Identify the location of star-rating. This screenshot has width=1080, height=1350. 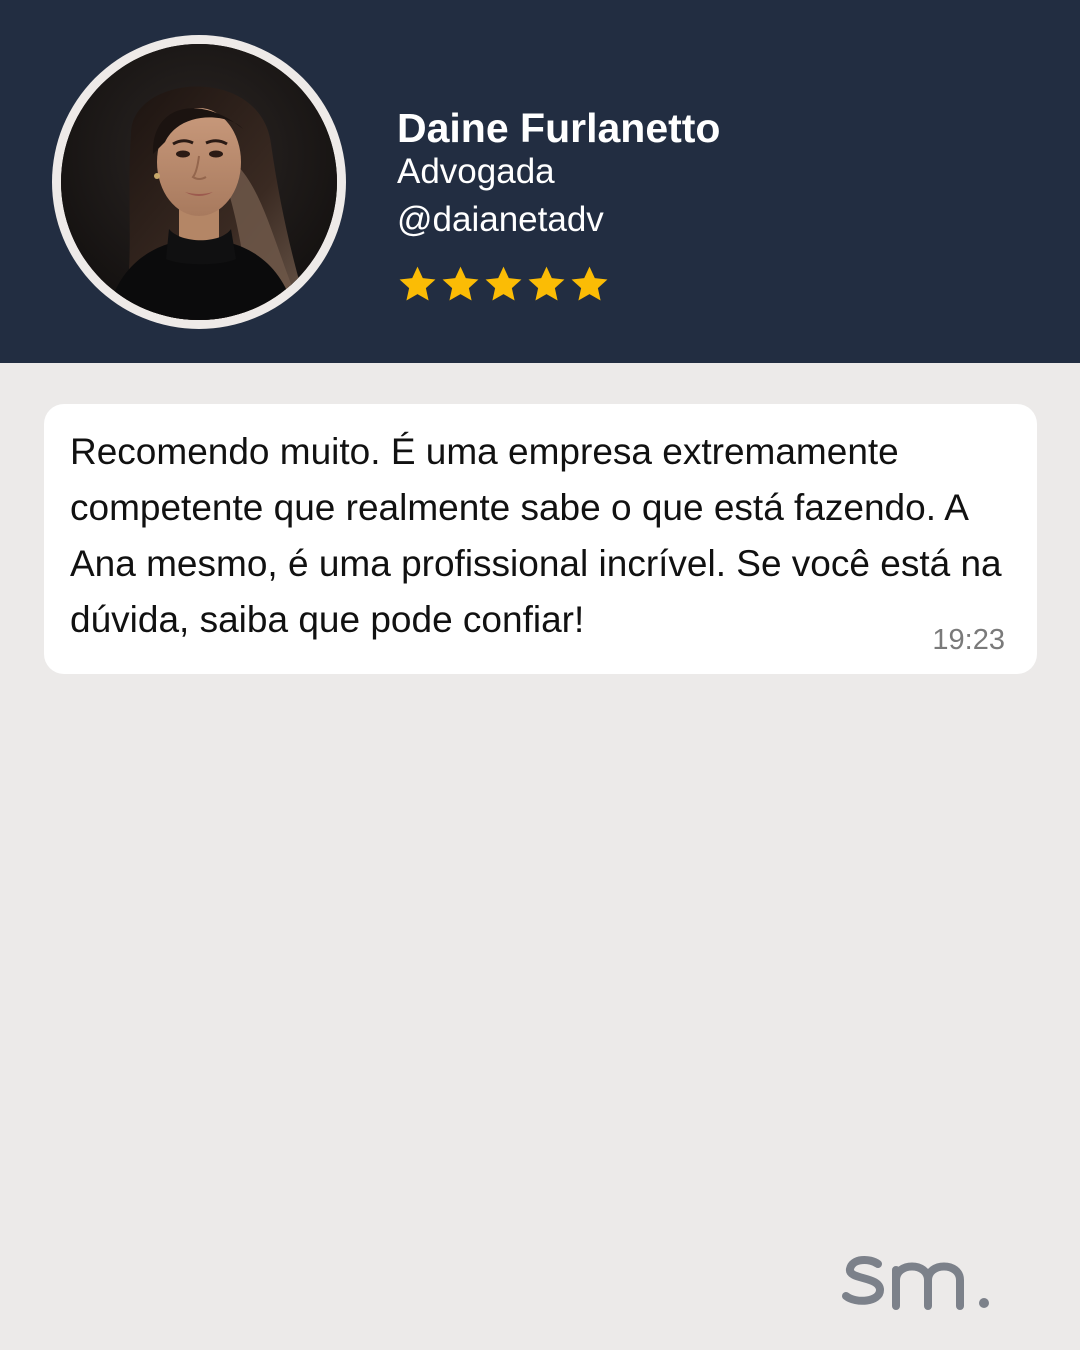
(503, 284).